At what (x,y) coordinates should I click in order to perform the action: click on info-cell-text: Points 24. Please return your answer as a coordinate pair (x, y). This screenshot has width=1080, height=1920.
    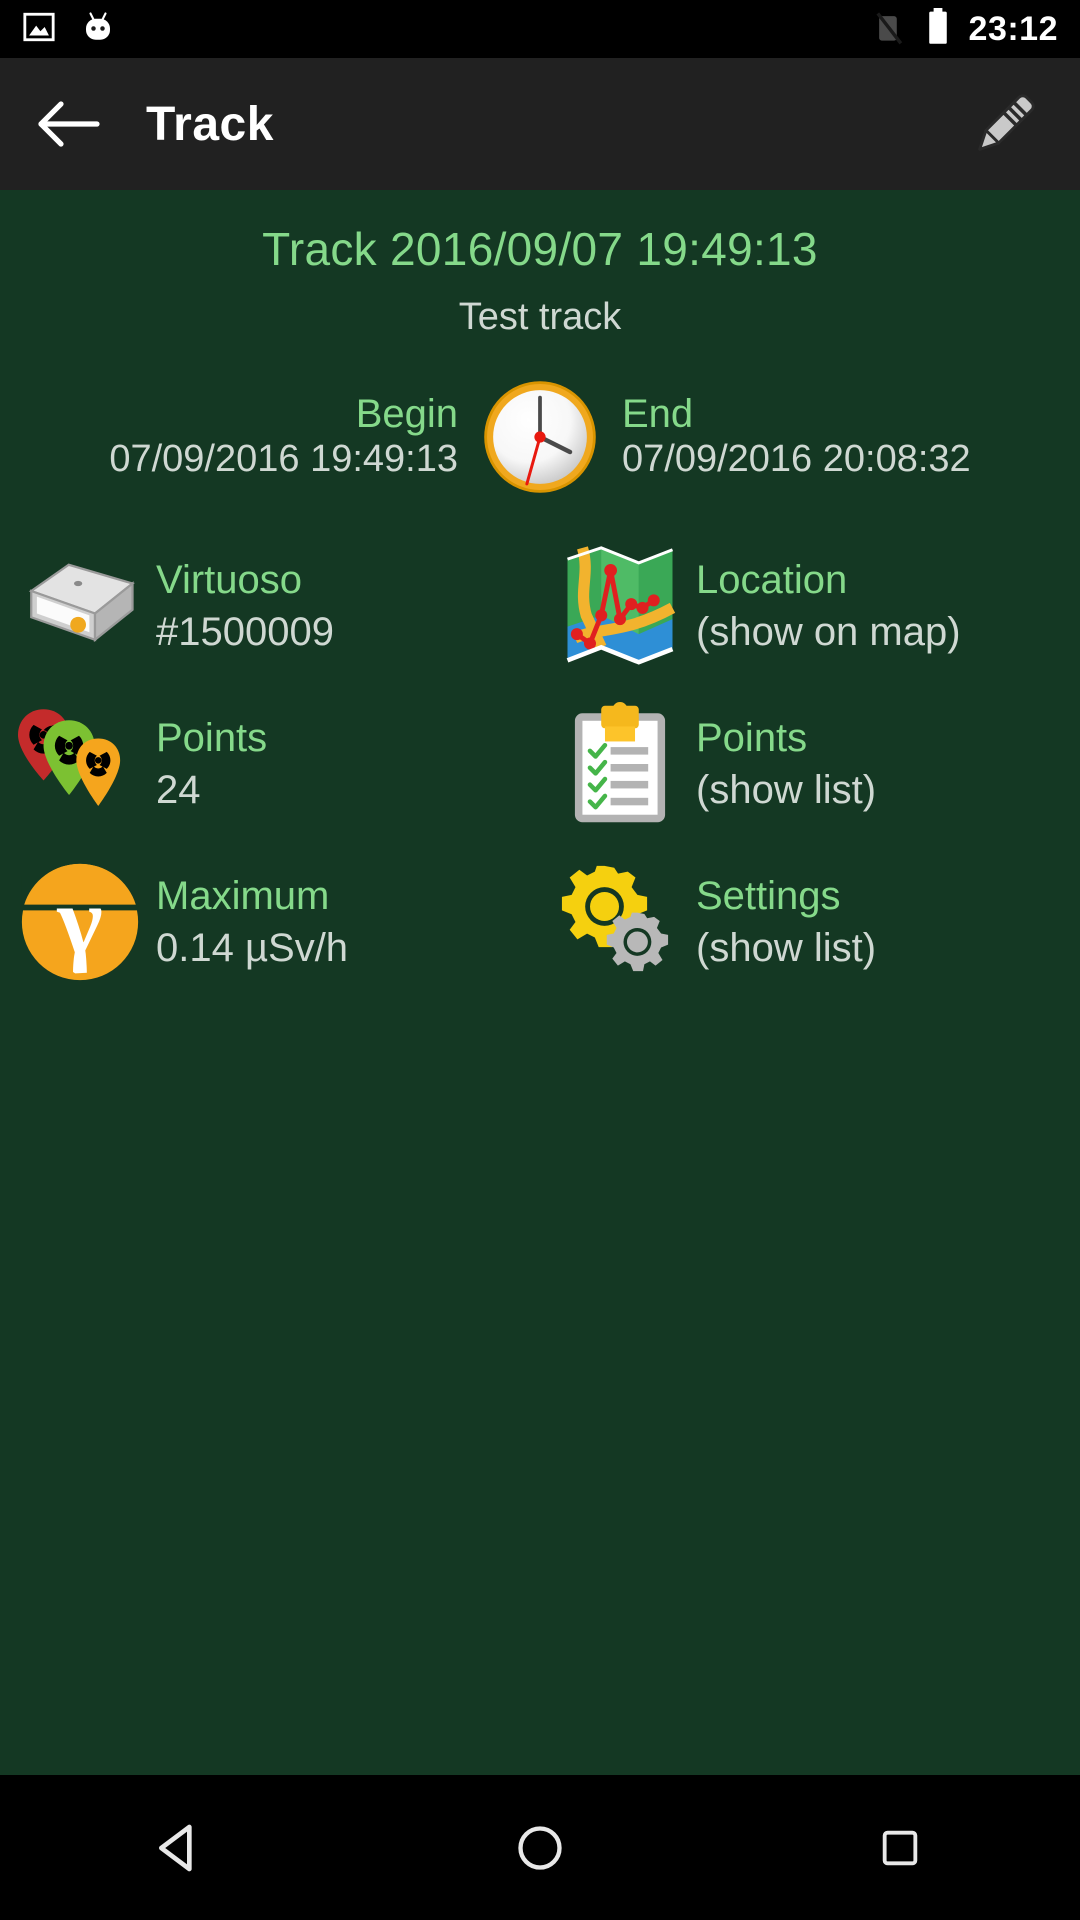
    Looking at the image, I should click on (211, 764).